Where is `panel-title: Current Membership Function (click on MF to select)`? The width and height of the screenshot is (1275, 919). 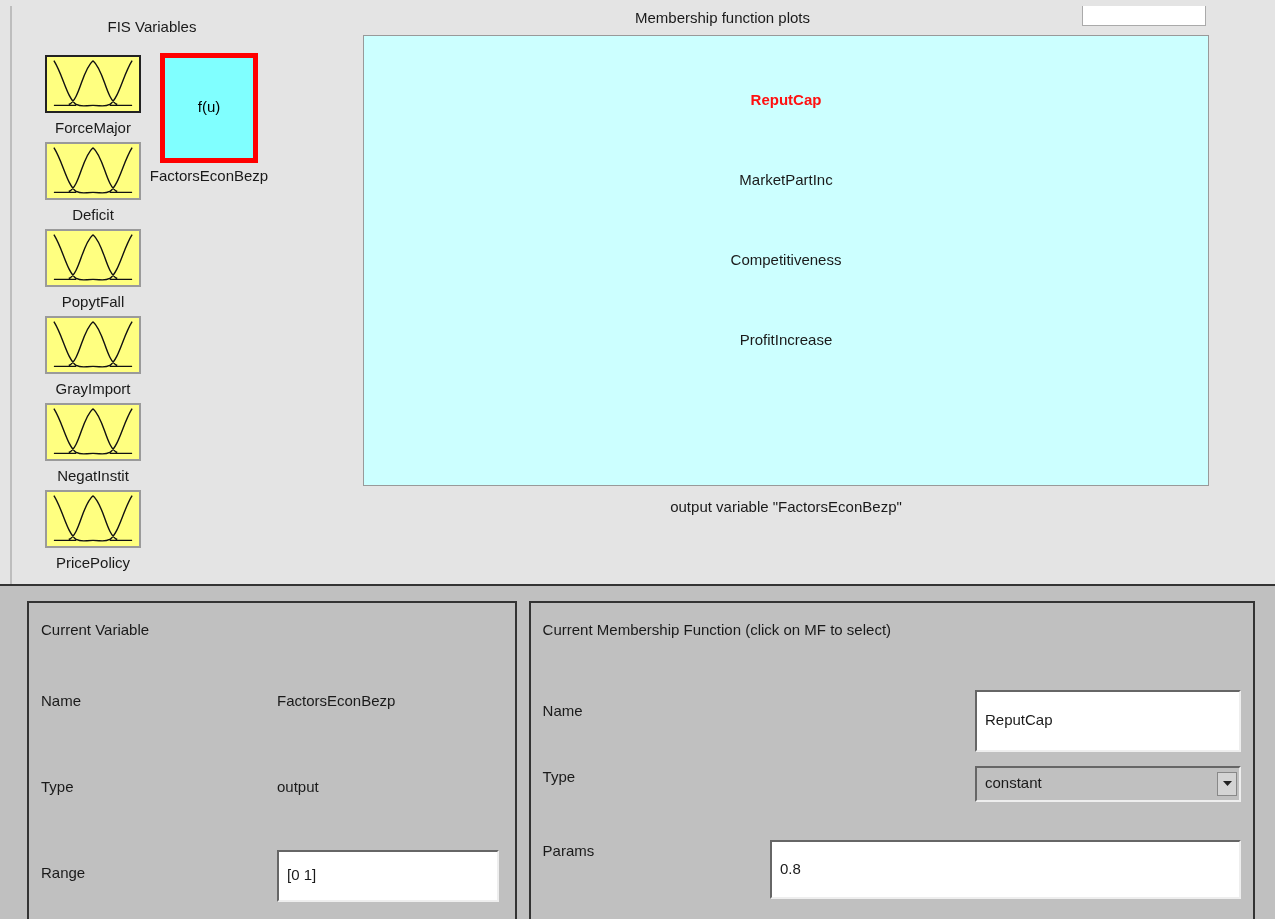
panel-title: Current Membership Function (click on MF to select) is located at coordinates (717, 630).